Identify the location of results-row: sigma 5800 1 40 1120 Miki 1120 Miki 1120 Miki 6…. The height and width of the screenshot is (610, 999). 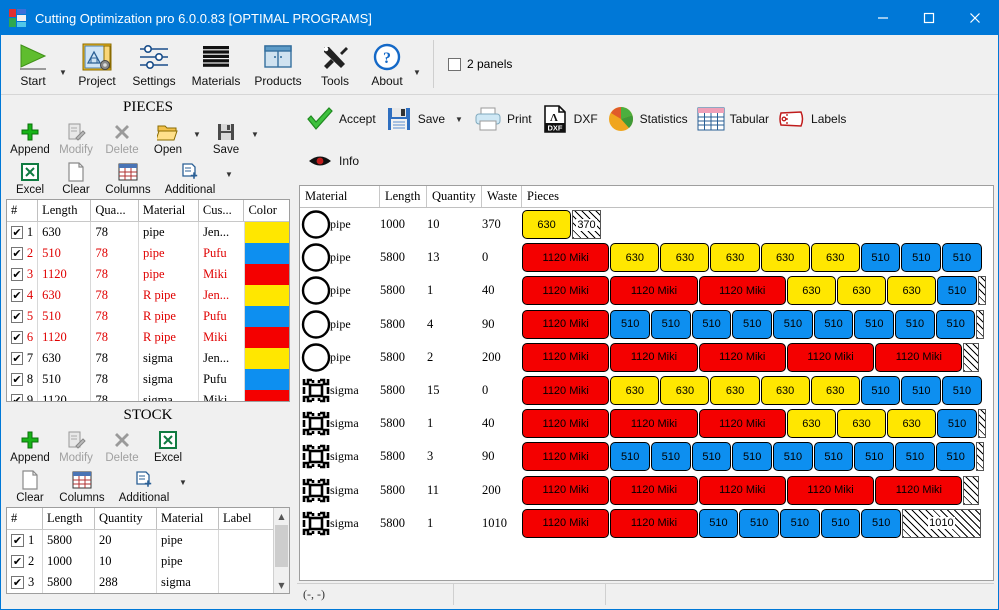
(646, 423).